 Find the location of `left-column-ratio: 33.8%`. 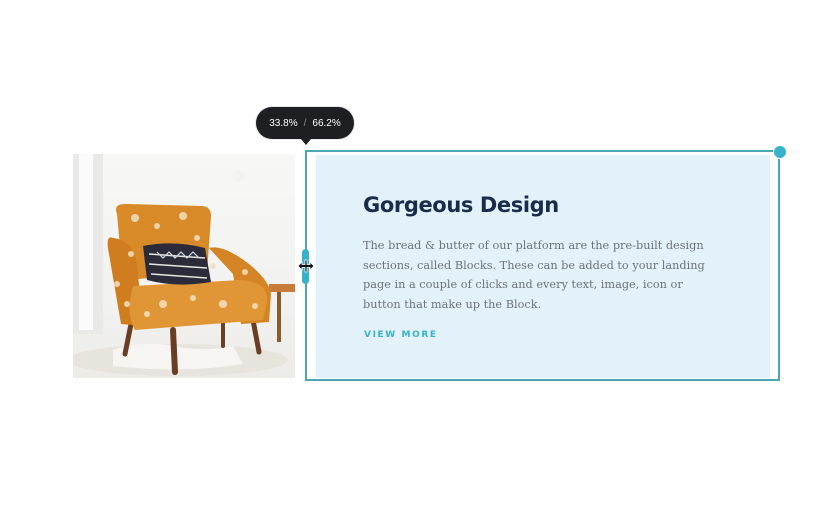

left-column-ratio: 33.8% is located at coordinates (283, 123).